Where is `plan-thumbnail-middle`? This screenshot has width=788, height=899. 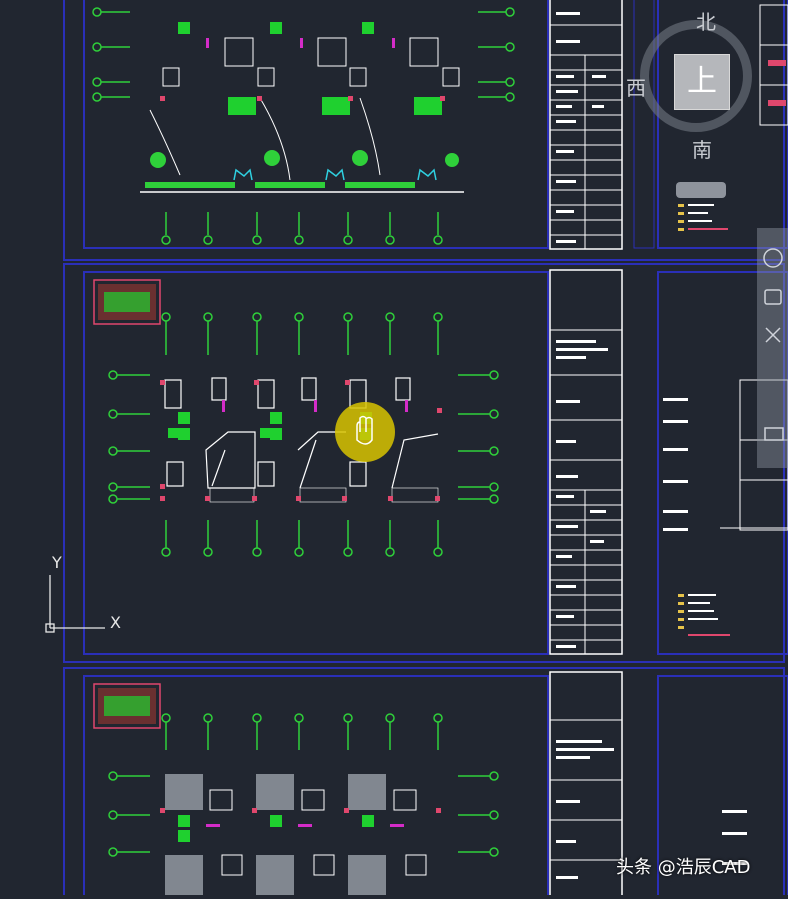 plan-thumbnail-middle is located at coordinates (127, 302).